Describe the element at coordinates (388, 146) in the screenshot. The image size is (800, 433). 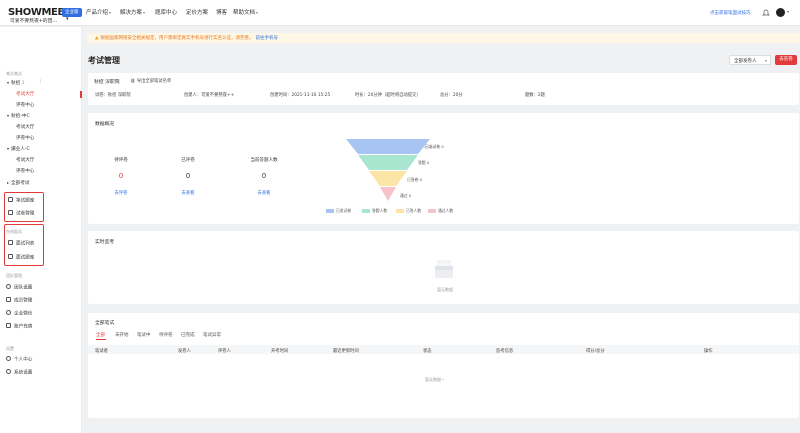
I see `funnel-stage-sent` at that location.